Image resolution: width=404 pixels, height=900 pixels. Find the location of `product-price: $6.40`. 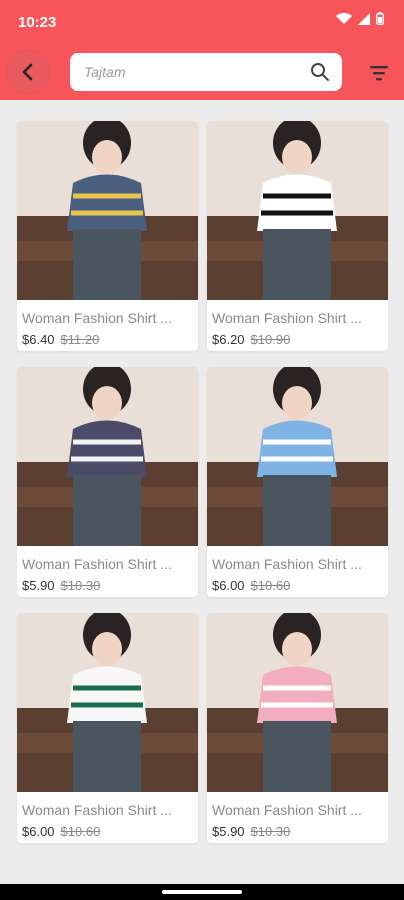

product-price: $6.40 is located at coordinates (38, 339).